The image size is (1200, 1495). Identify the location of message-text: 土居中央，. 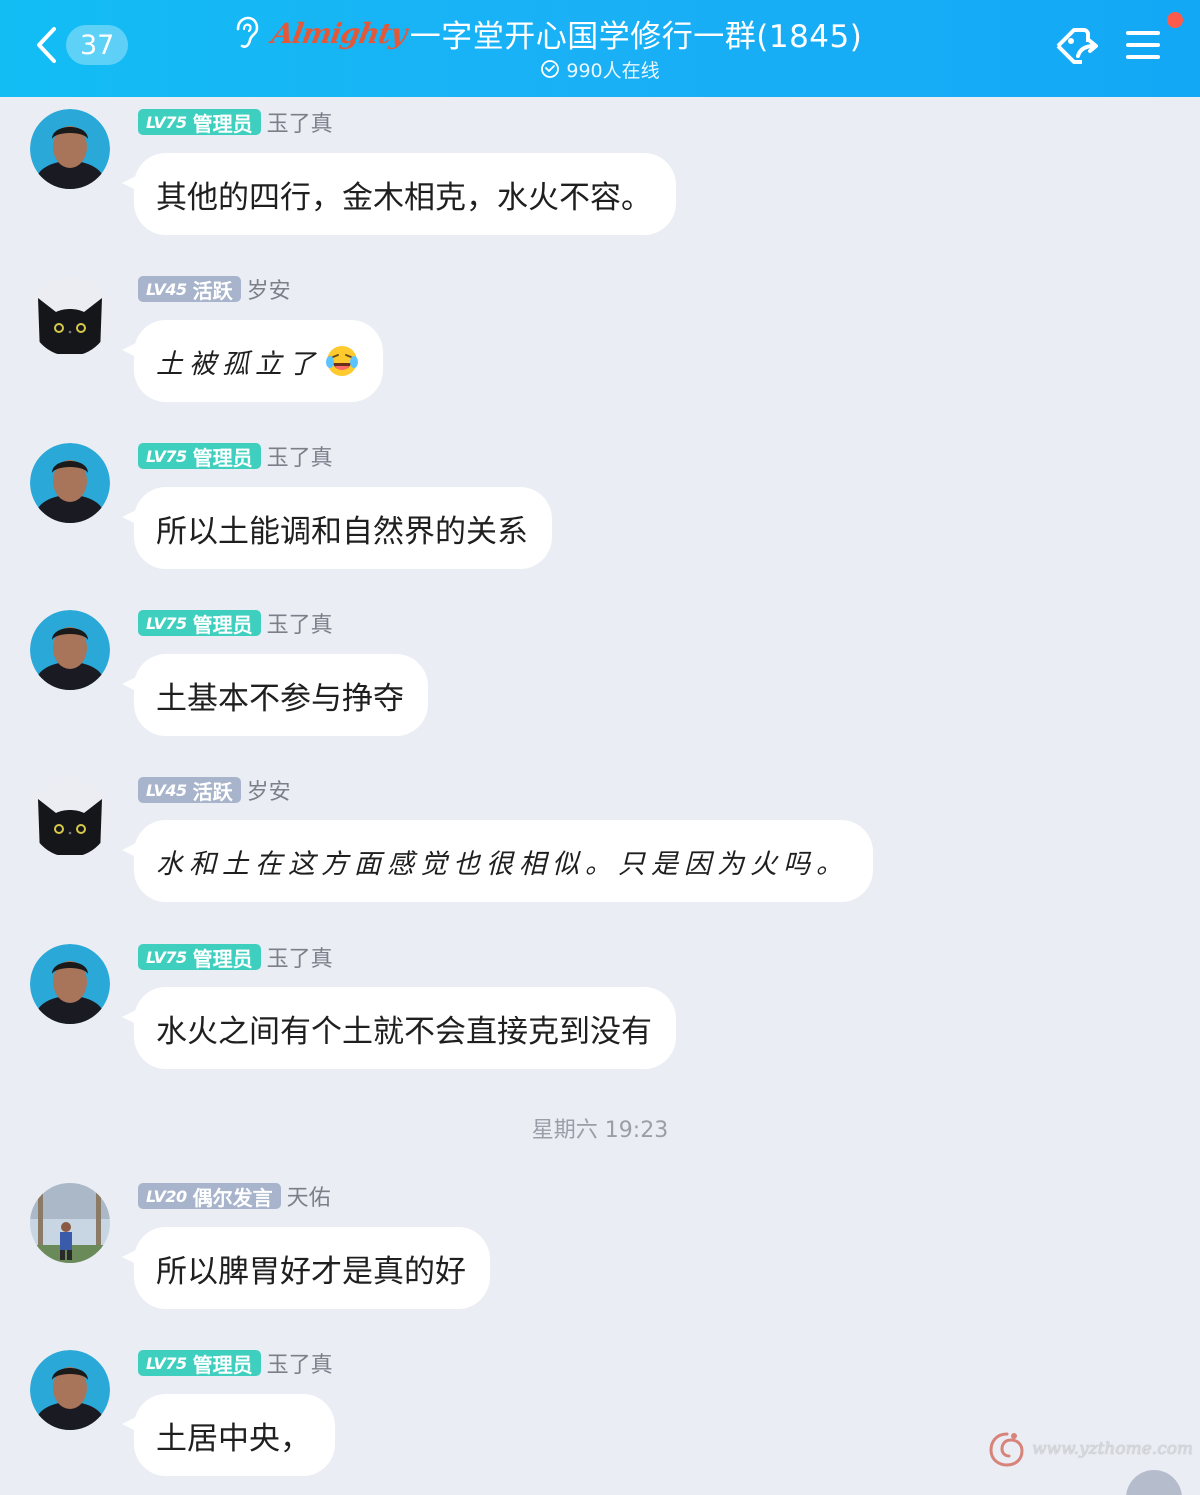
(233, 1438).